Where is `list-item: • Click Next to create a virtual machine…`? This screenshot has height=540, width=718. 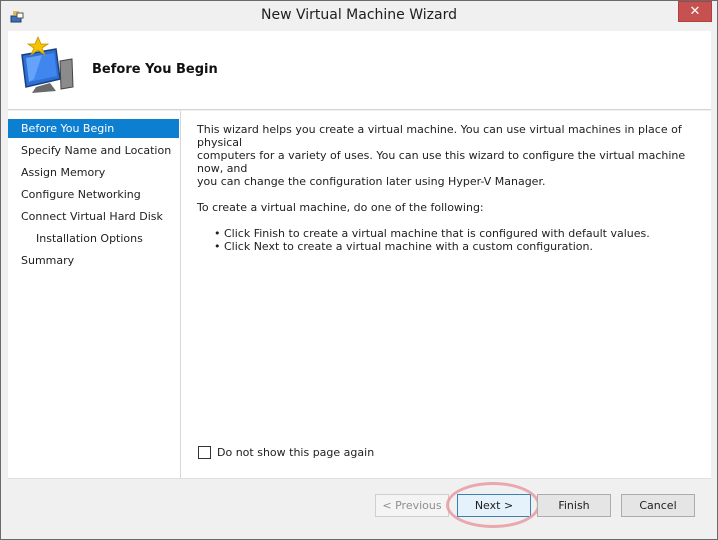
list-item: • Click Next to create a virtual machine… is located at coordinates (403, 246).